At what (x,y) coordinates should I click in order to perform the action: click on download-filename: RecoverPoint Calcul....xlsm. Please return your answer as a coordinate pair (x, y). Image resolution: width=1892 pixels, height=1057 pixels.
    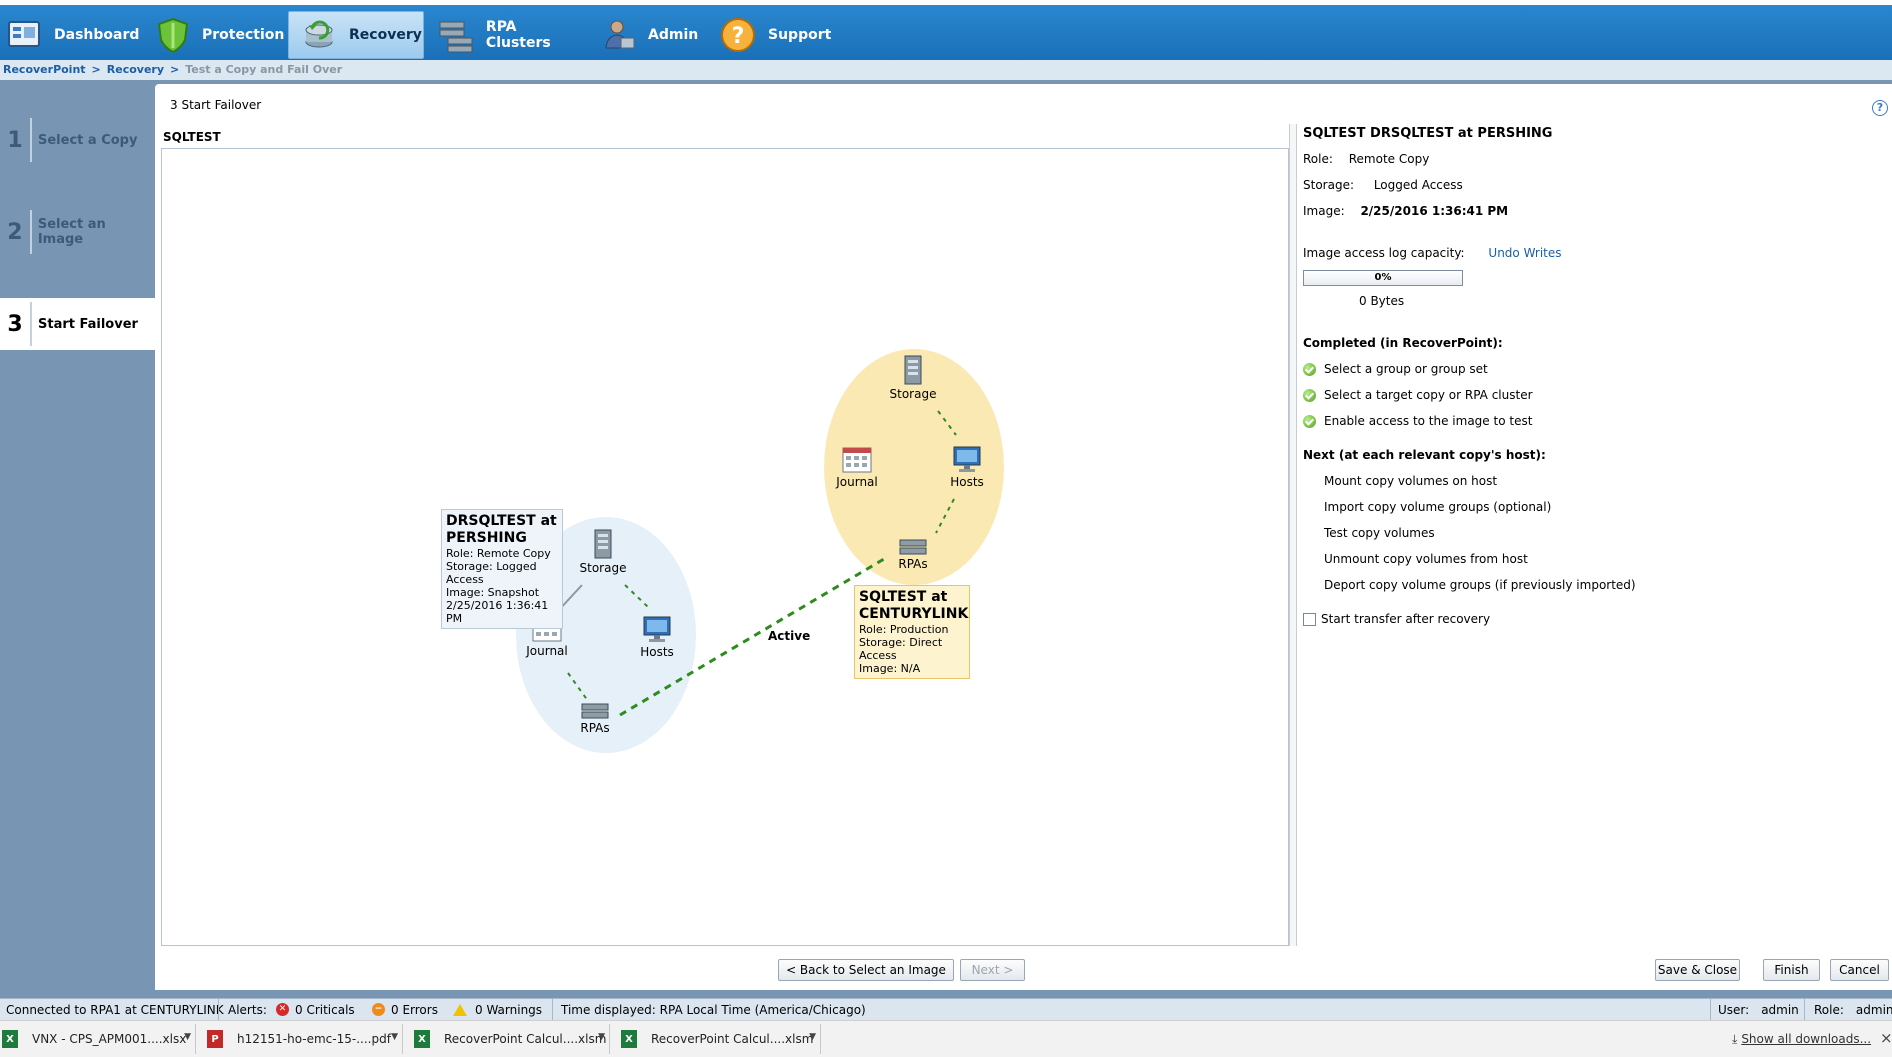
    Looking at the image, I should click on (525, 1039).